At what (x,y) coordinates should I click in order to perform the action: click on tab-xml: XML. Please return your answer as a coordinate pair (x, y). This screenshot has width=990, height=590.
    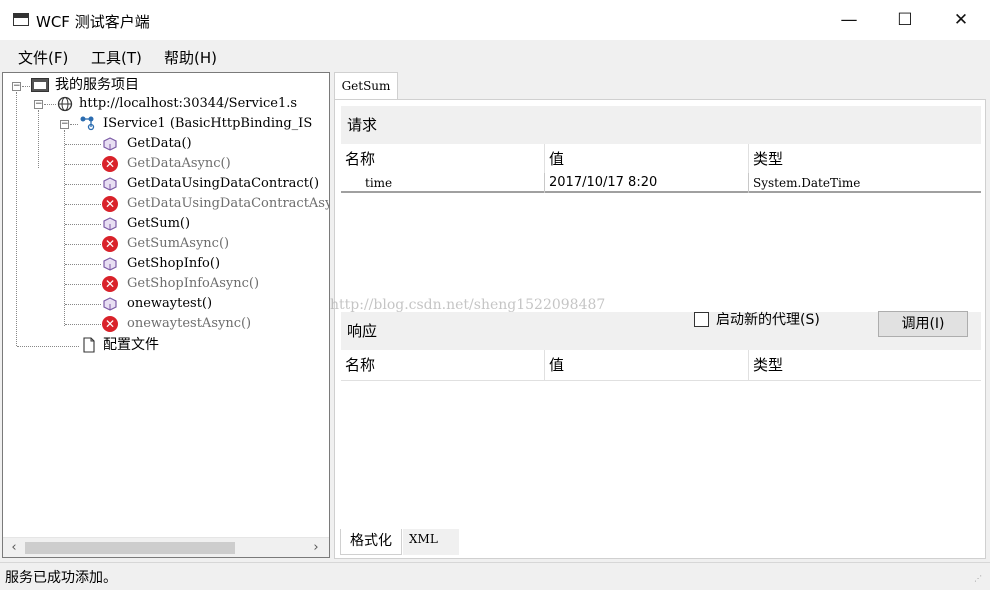
    Looking at the image, I should click on (431, 542).